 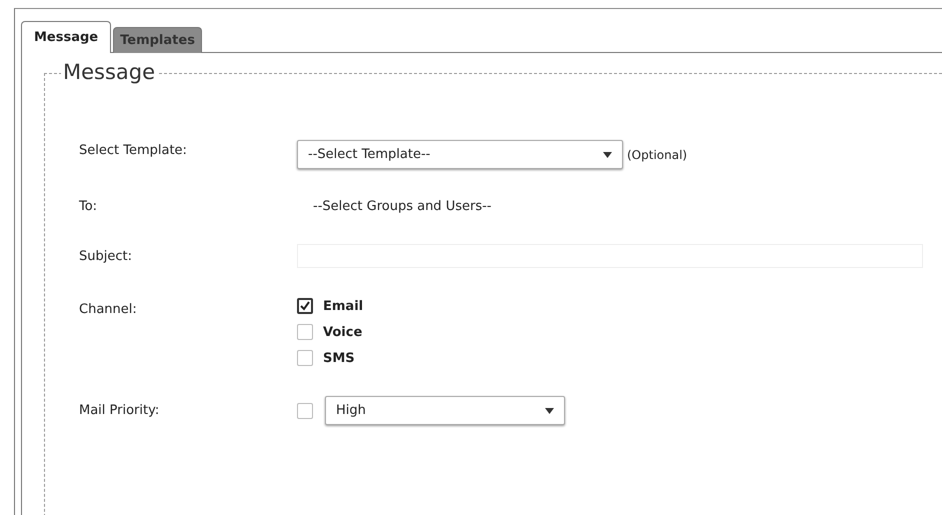 What do you see at coordinates (394, 206) in the screenshot?
I see `recipients-selector: --Select Groups and Users--` at bounding box center [394, 206].